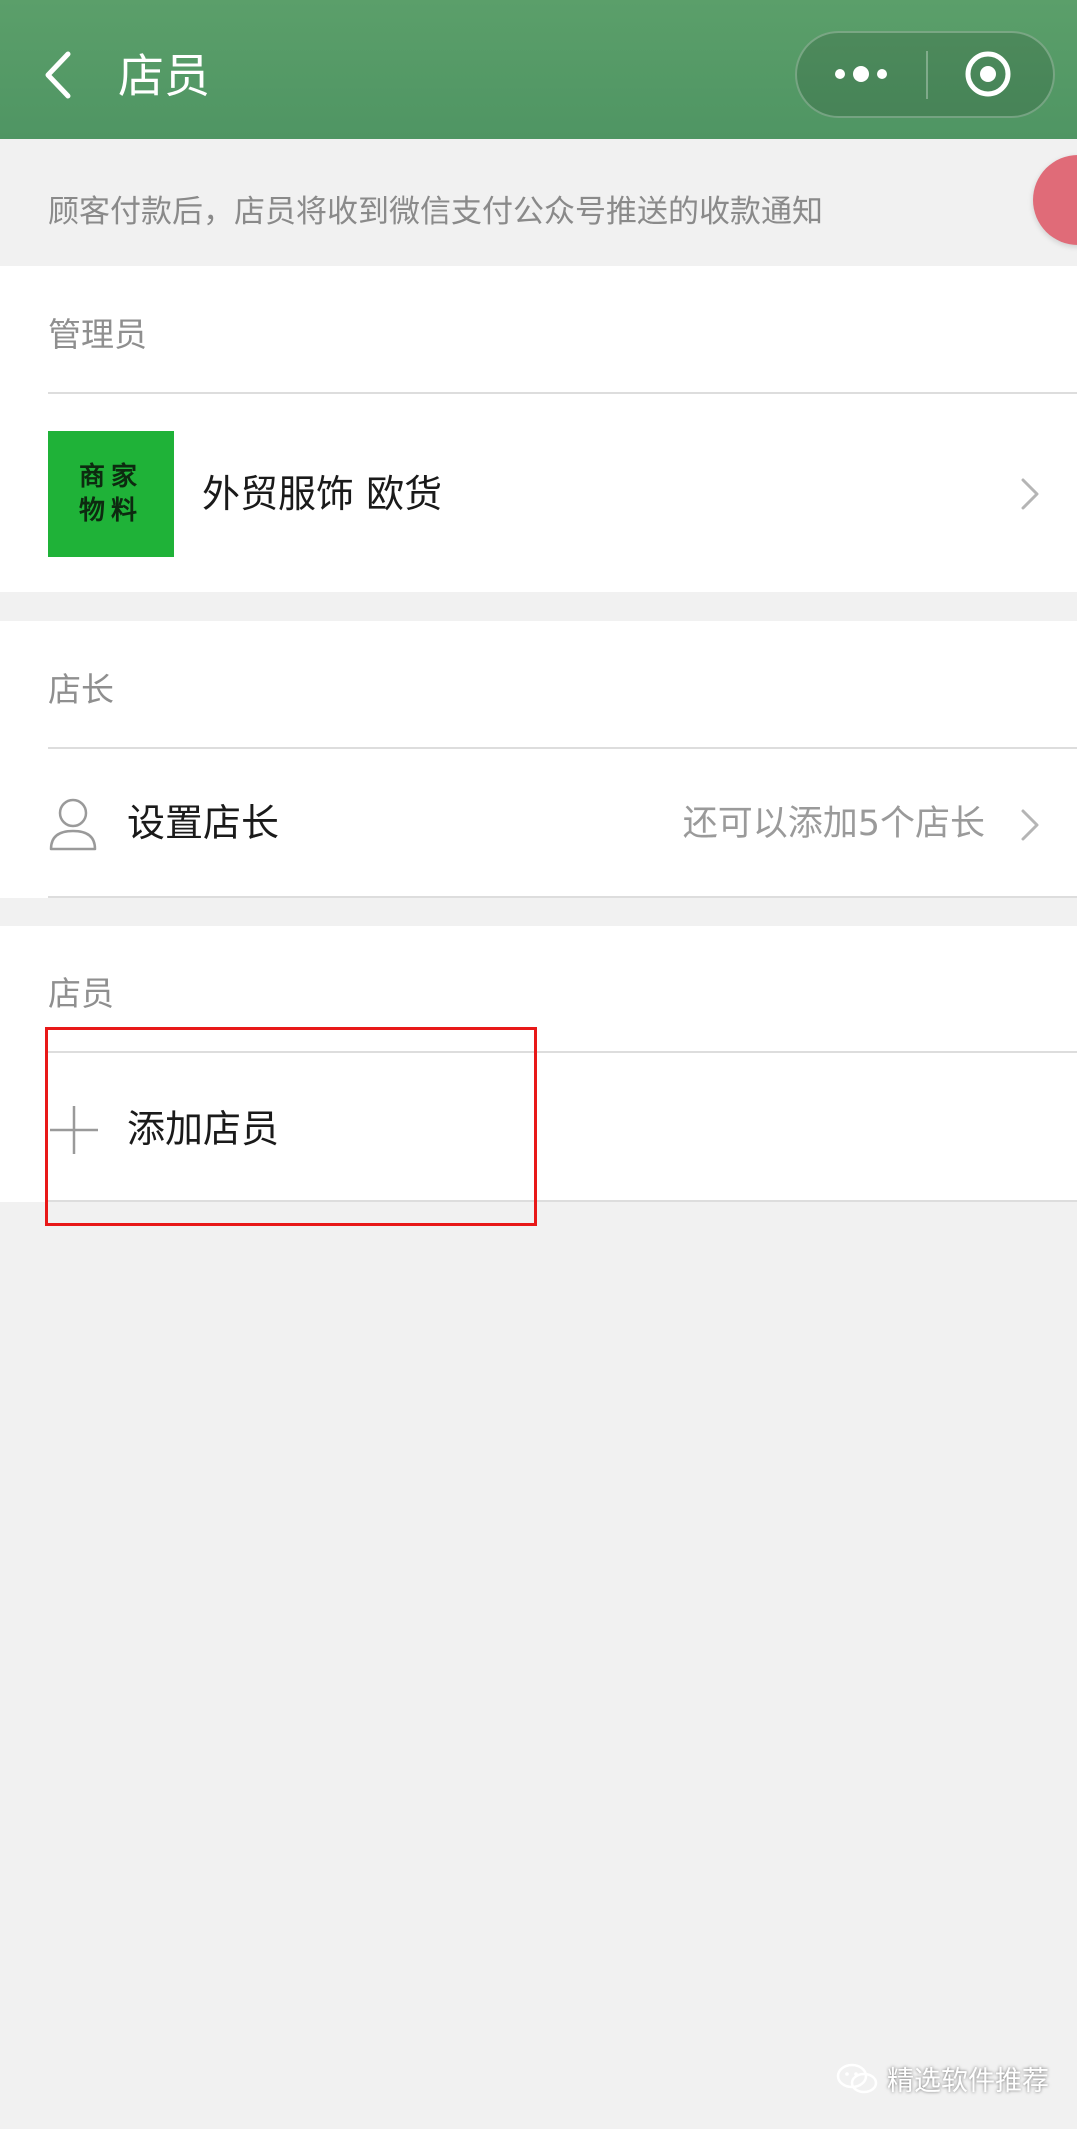  What do you see at coordinates (110, 511) in the screenshot?
I see `avatar-text-line2: 物料` at bounding box center [110, 511].